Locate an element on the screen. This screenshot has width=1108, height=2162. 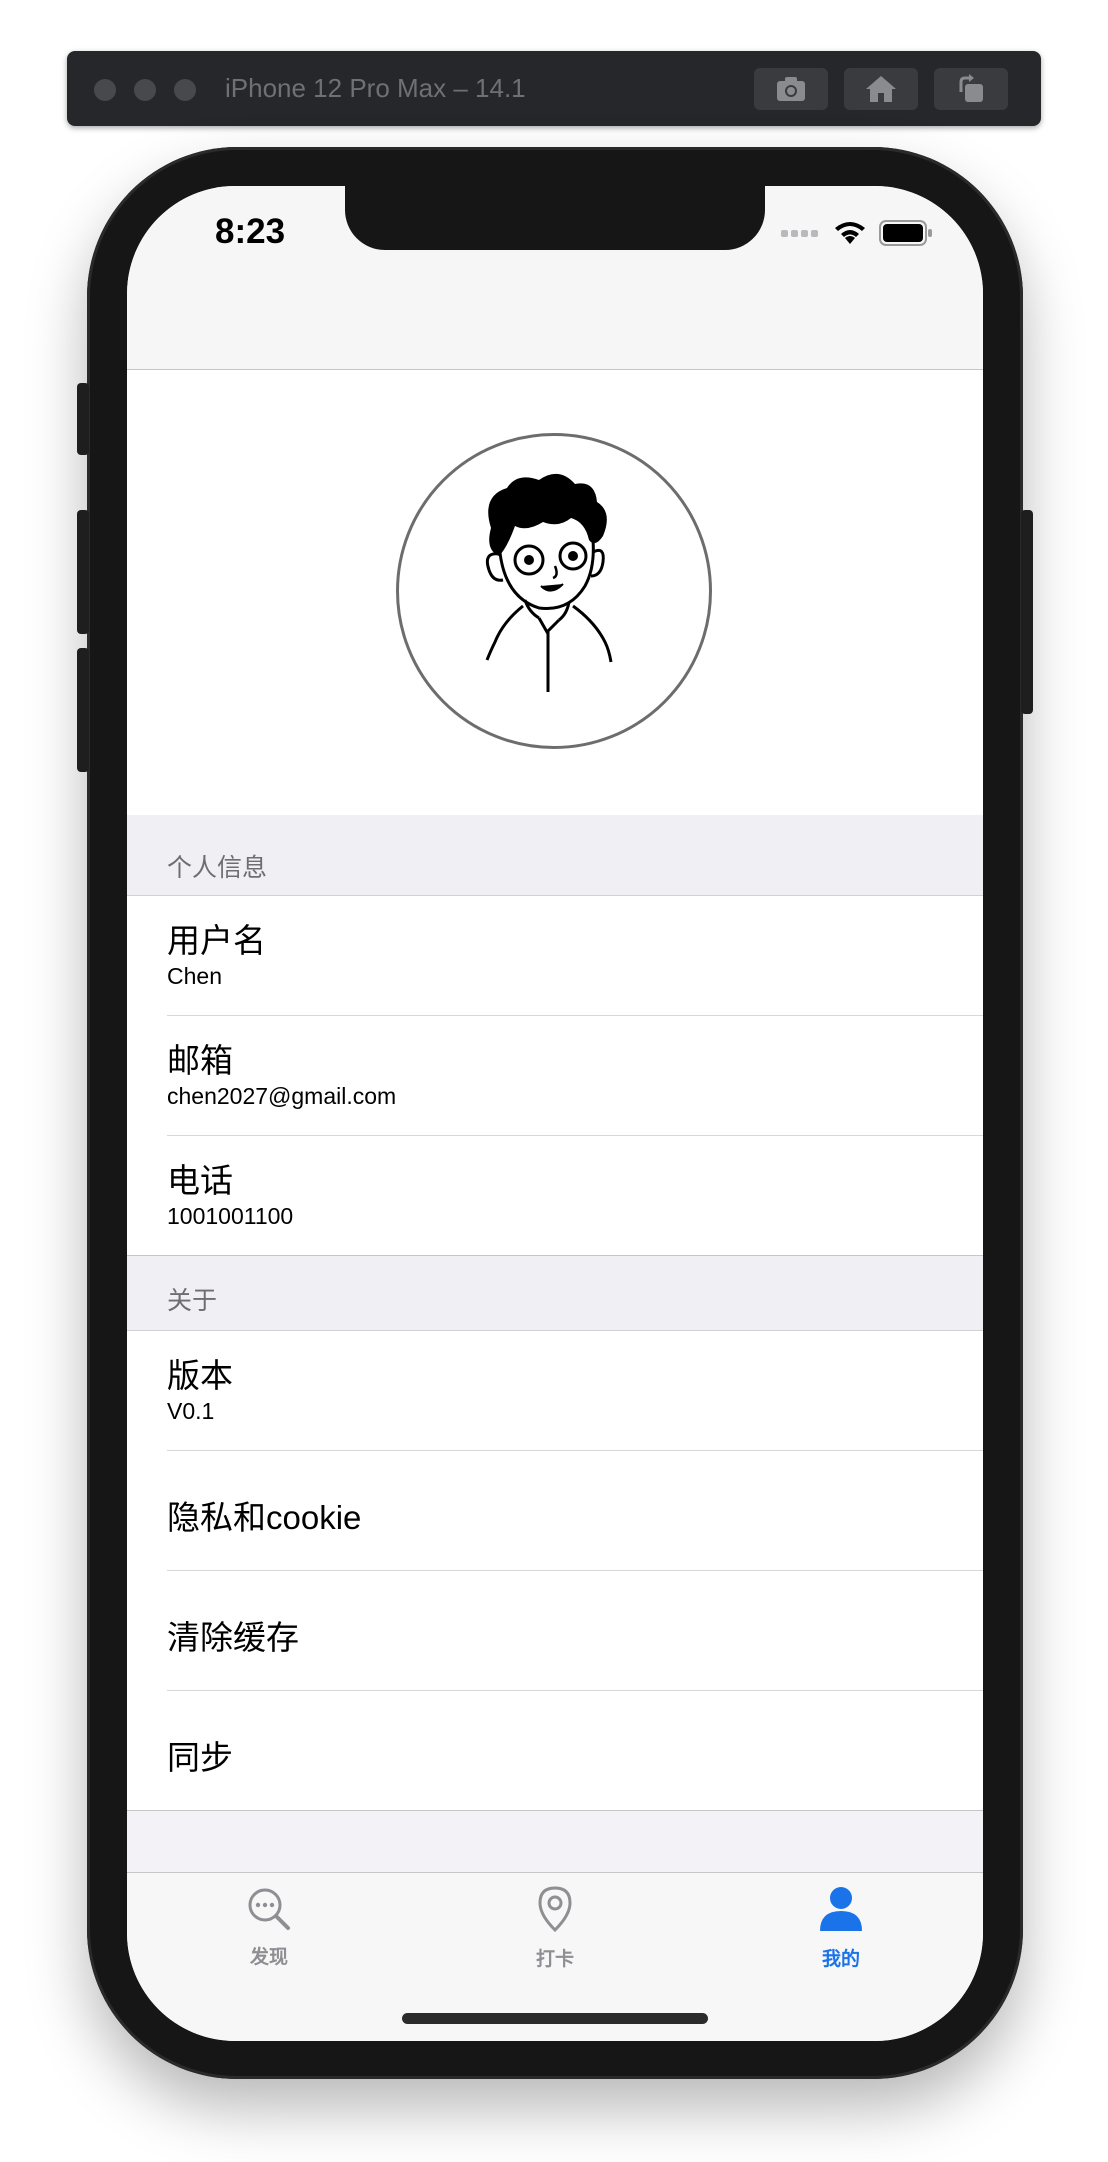
row-title: 隐私和cookie is located at coordinates (264, 1517).